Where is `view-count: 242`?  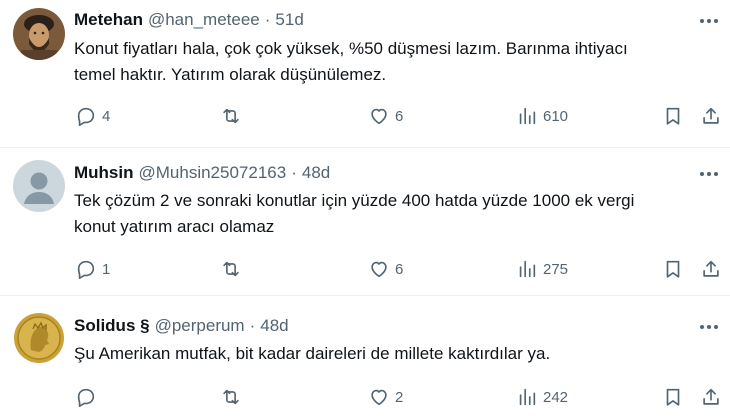 view-count: 242 is located at coordinates (556, 397).